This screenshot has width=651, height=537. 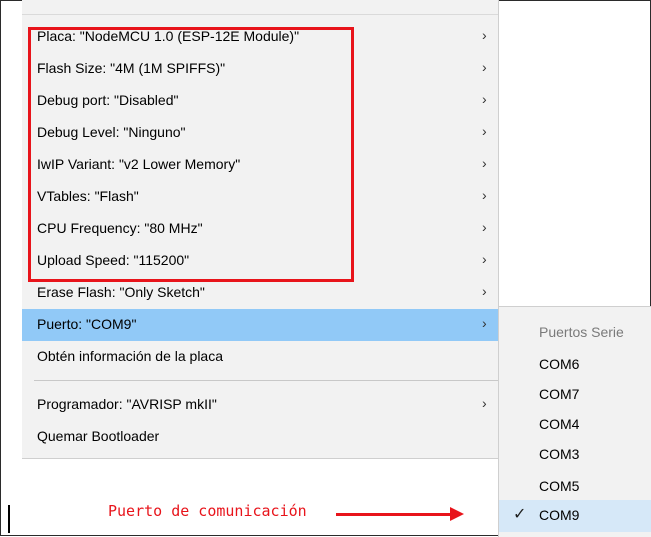 I want to click on submenu-header: Puertos Serie, so click(x=575, y=333).